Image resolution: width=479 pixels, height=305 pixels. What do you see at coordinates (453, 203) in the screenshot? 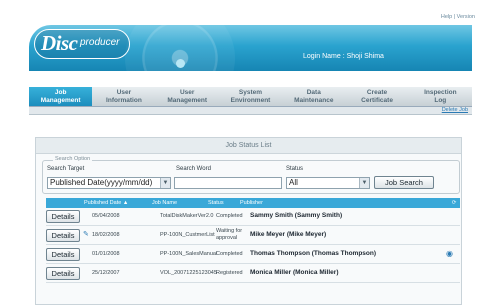
I see `refresh-icon: ⟳` at bounding box center [453, 203].